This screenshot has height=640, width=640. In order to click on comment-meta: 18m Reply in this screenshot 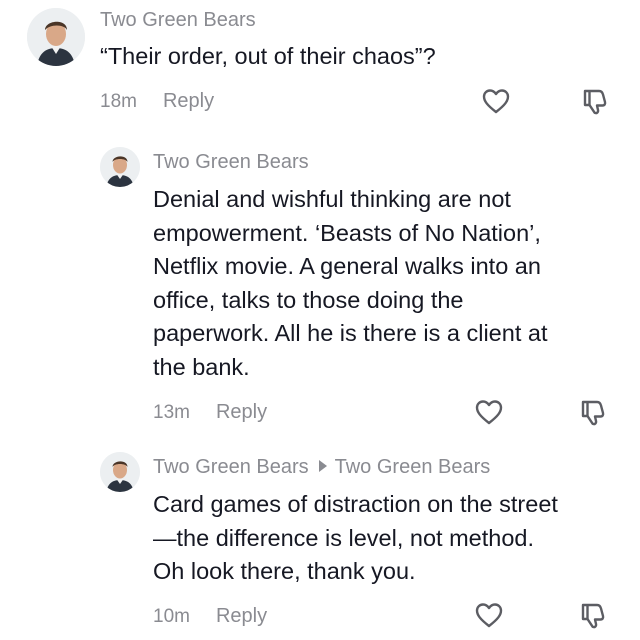, I will do `click(157, 101)`.